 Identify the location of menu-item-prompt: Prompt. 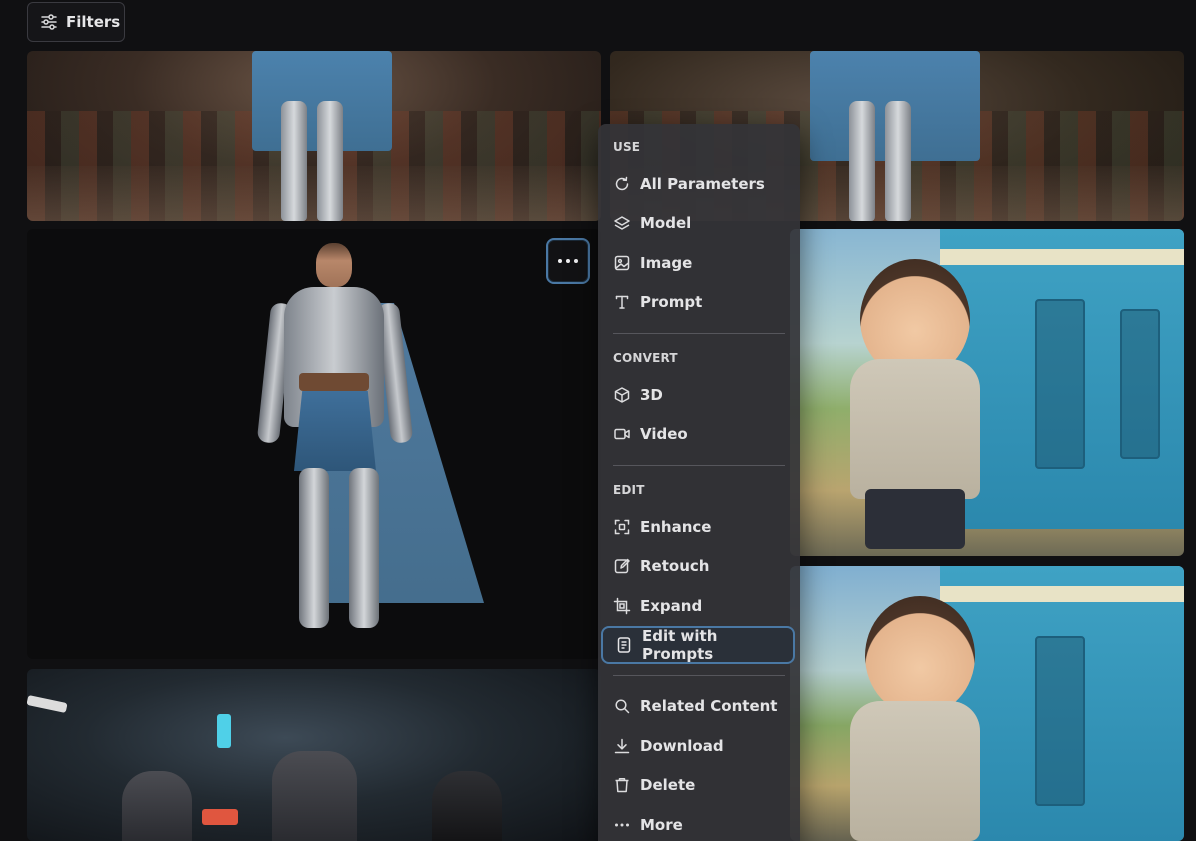
(700, 303).